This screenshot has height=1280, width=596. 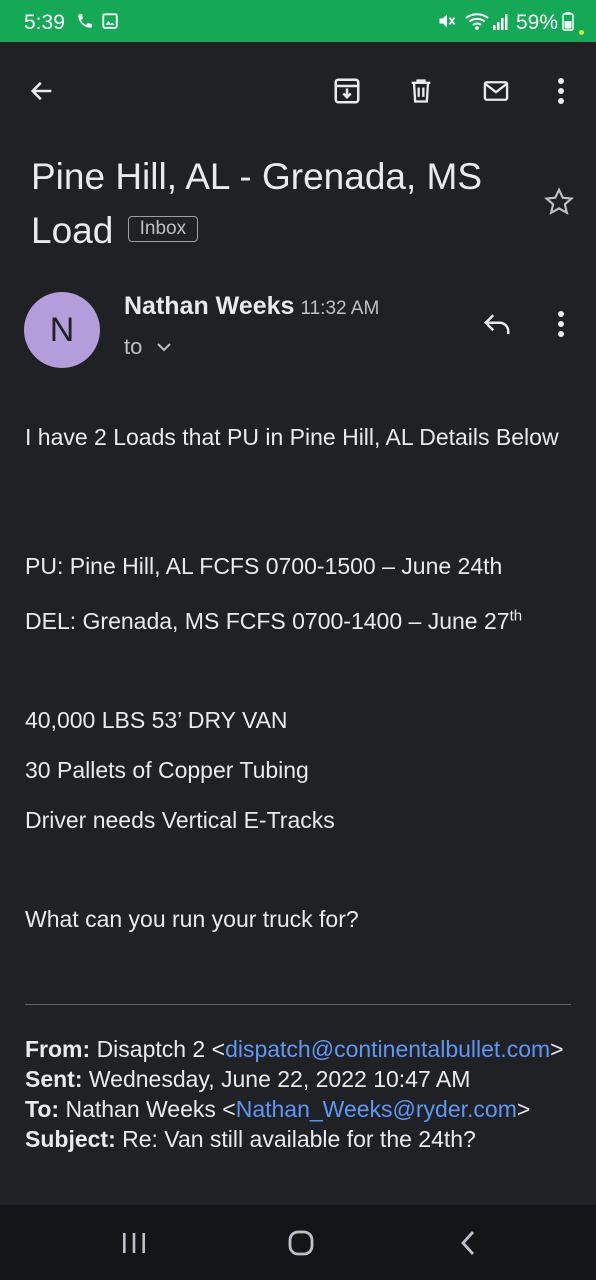 What do you see at coordinates (468, 1243) in the screenshot?
I see `nav-back-icon` at bounding box center [468, 1243].